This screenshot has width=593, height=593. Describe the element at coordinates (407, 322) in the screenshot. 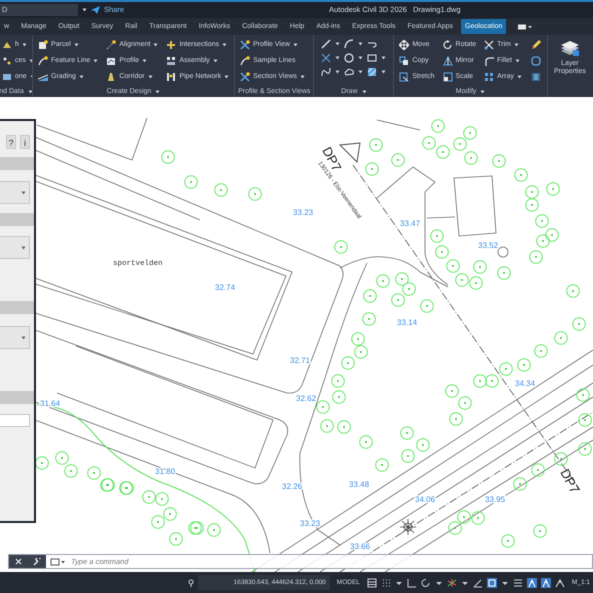

I see `elevation-label: 33.14` at that location.